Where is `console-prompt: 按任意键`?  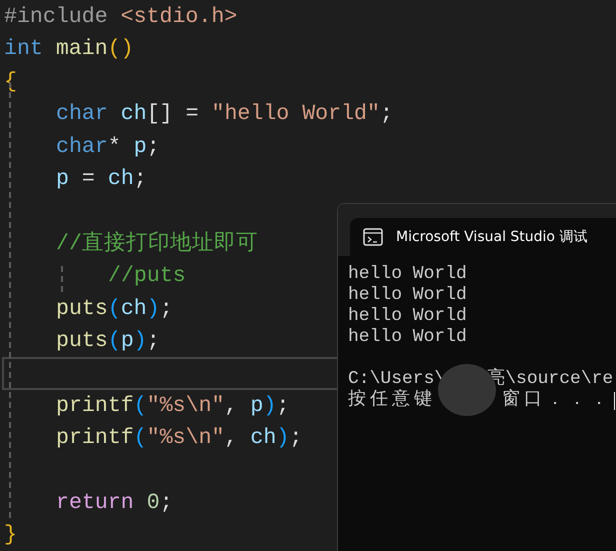
console-prompt: 按任意键 is located at coordinates (392, 400).